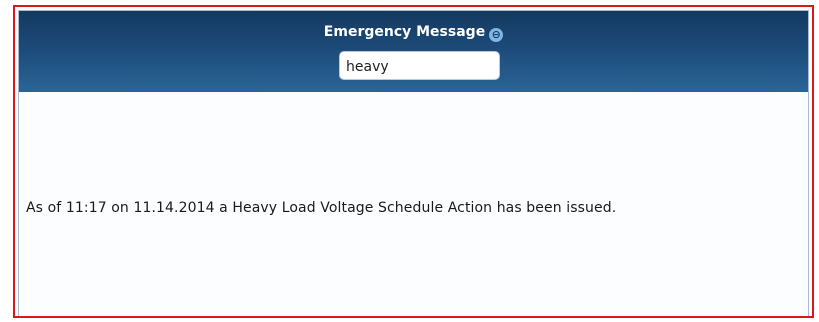  What do you see at coordinates (419, 65) in the screenshot?
I see `search-input` at bounding box center [419, 65].